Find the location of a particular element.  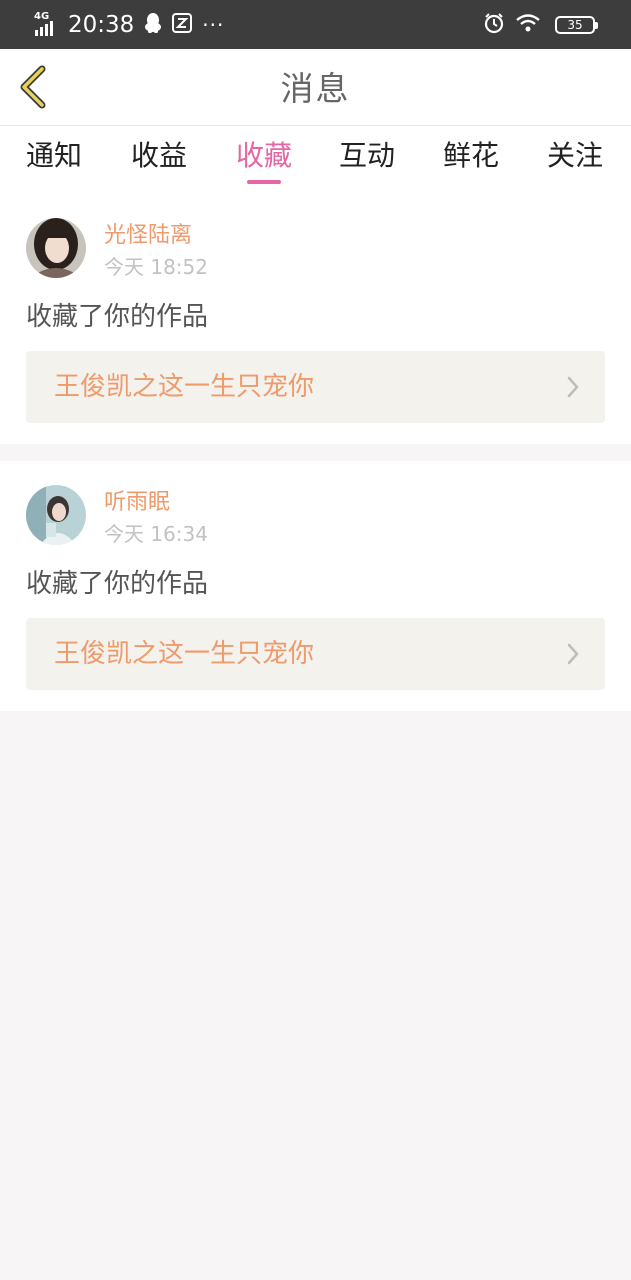

top-nav-bar: 消息 is located at coordinates (315, 87).